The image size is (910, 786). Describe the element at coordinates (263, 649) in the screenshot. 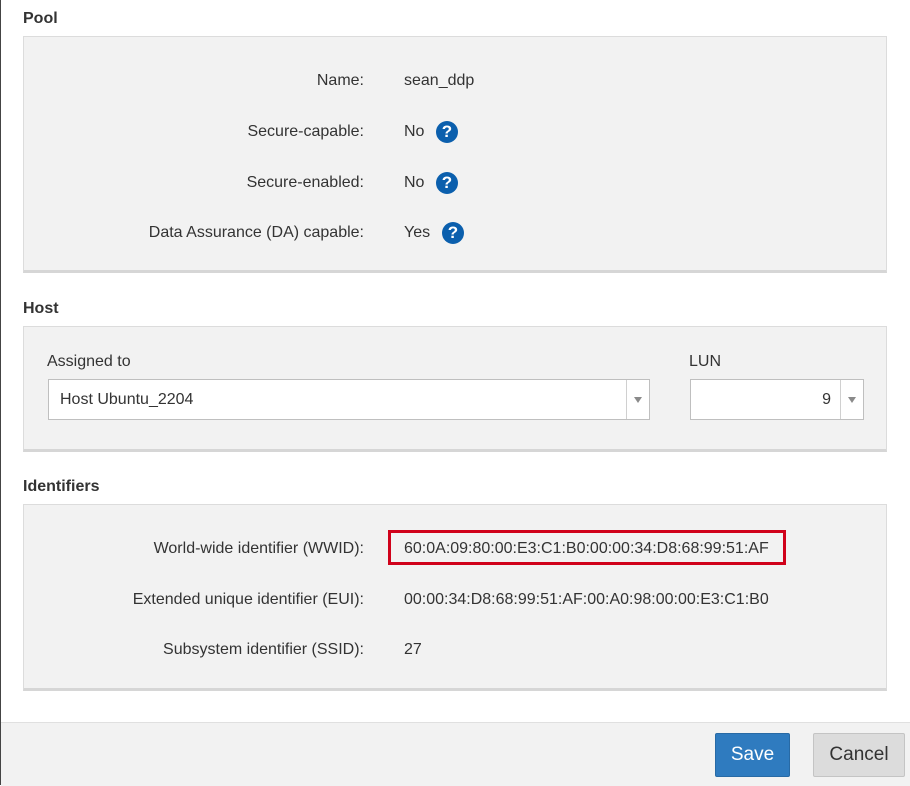

I see `ssid-label: Subsystem identifier (SSID):` at that location.